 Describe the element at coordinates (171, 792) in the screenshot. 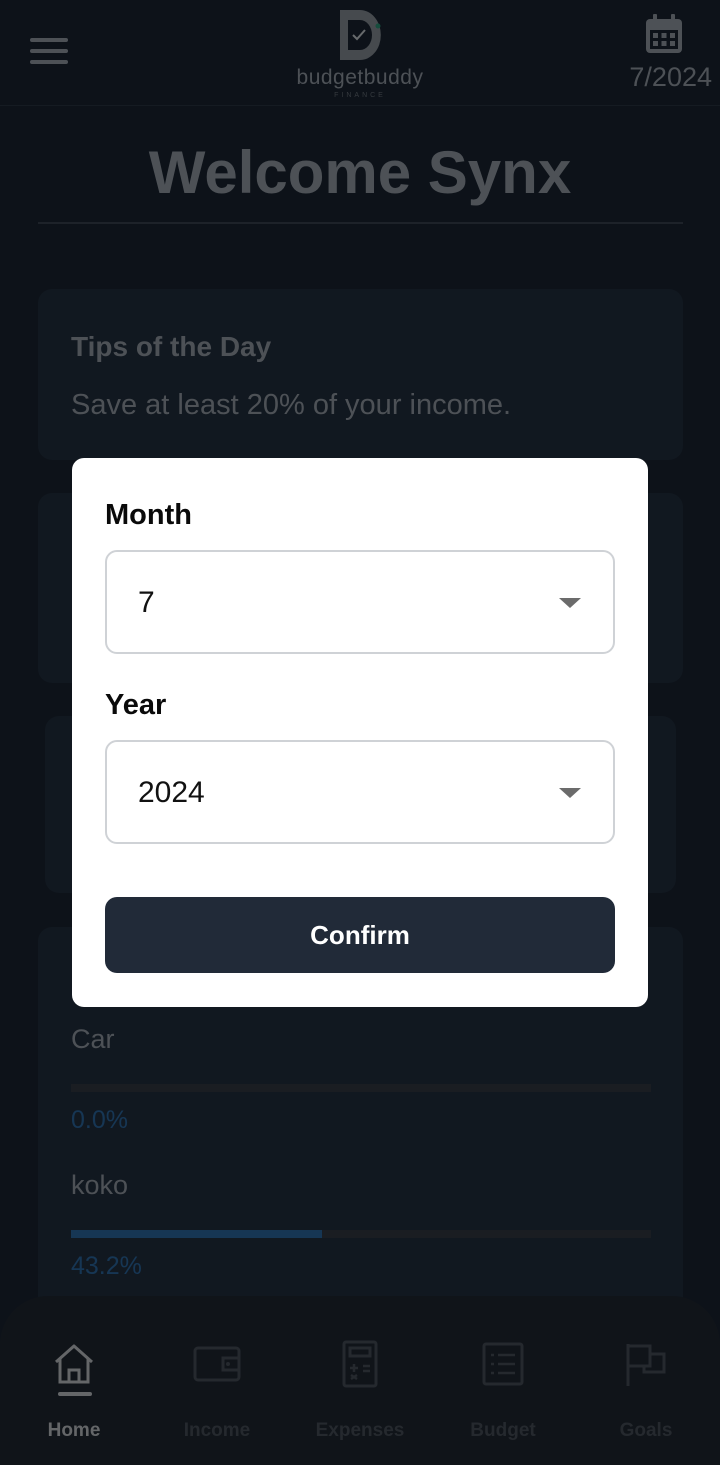

I see `year-select-value: 2024` at that location.